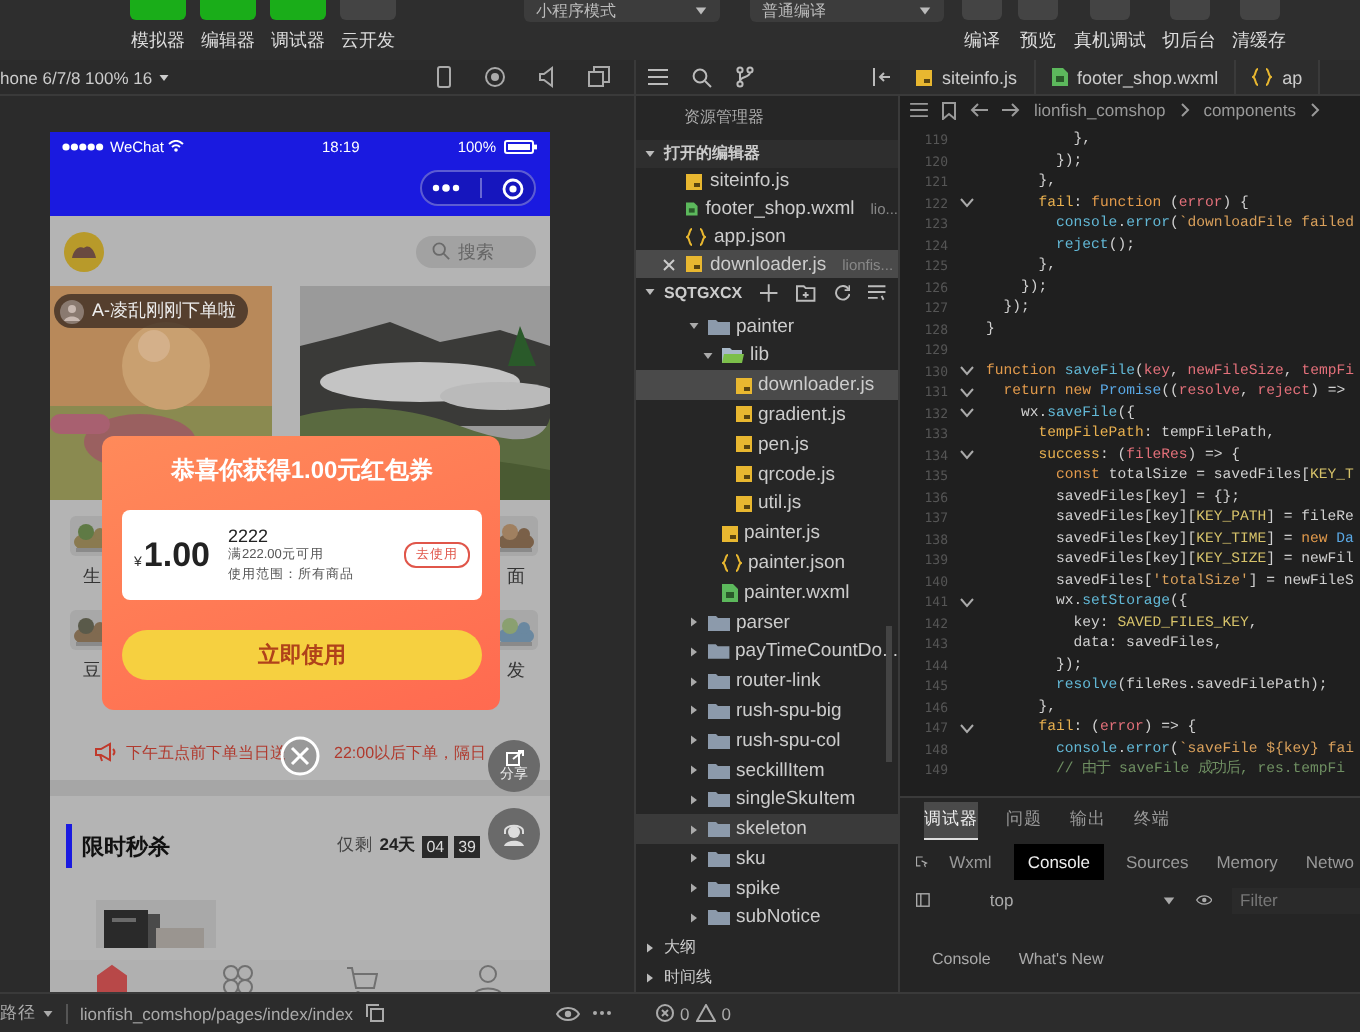 This screenshot has width=1360, height=1032. What do you see at coordinates (374, 1013) in the screenshot?
I see `copy-icon` at bounding box center [374, 1013].